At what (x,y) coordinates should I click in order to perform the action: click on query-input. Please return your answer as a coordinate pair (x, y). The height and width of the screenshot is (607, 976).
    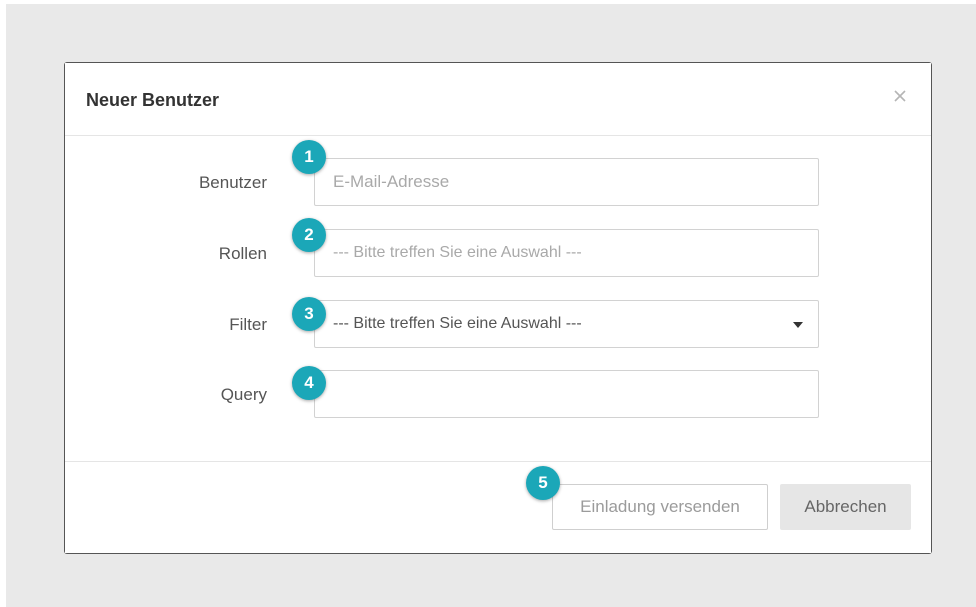
    Looking at the image, I should click on (566, 394).